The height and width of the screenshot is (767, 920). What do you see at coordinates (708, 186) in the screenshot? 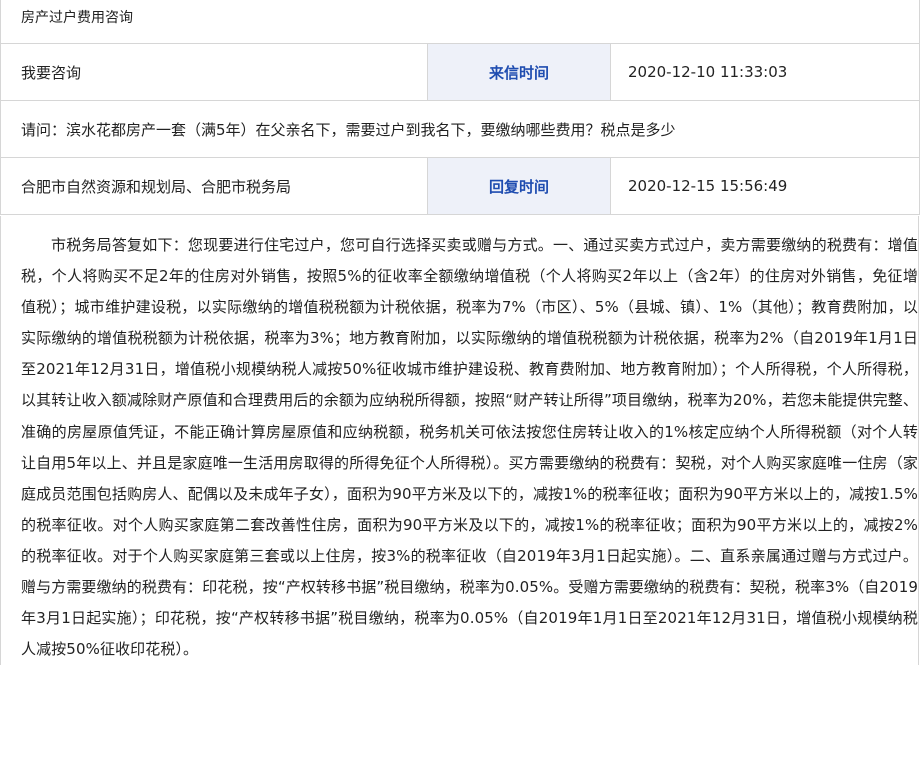
I see `reply-time: 2020-12-15 15:56:49` at bounding box center [708, 186].